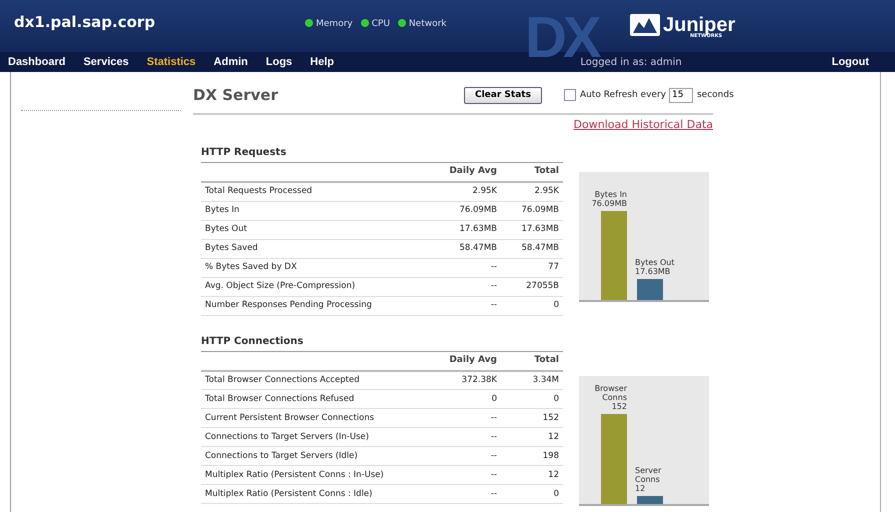 This screenshot has height=512, width=895. What do you see at coordinates (532, 418) in the screenshot?
I see `table-cell: 152` at bounding box center [532, 418].